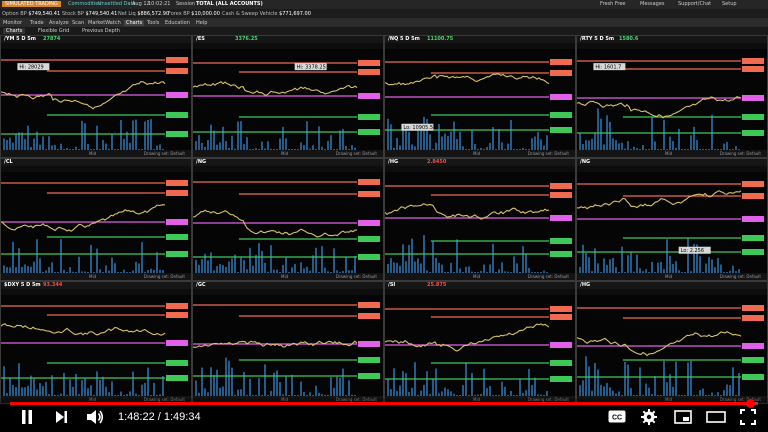 The image size is (768, 432). Describe the element at coordinates (101, 31) in the screenshot. I see `subtab-previous-depth: Previous Depth` at that location.